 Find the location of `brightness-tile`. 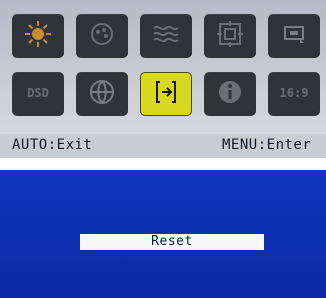

brightness-tile is located at coordinates (38, 36).